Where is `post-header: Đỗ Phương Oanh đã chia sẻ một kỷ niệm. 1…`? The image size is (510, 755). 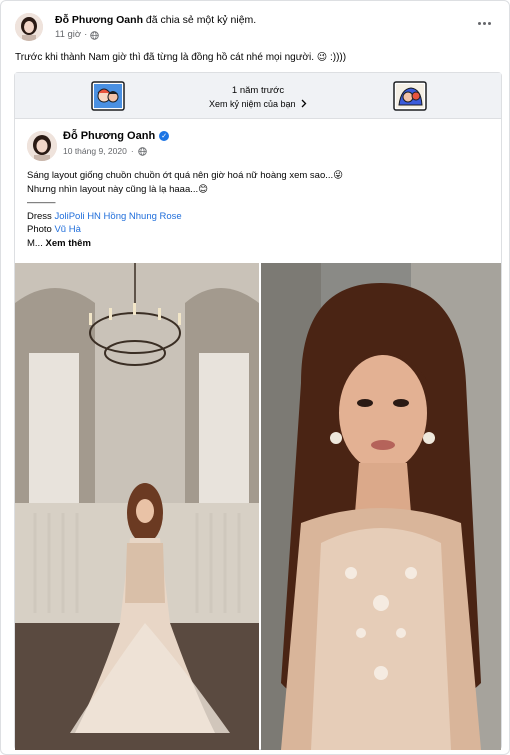 post-header: Đỗ Phương Oanh đã chia sẻ một kỷ niệm. 1… is located at coordinates (255, 30).